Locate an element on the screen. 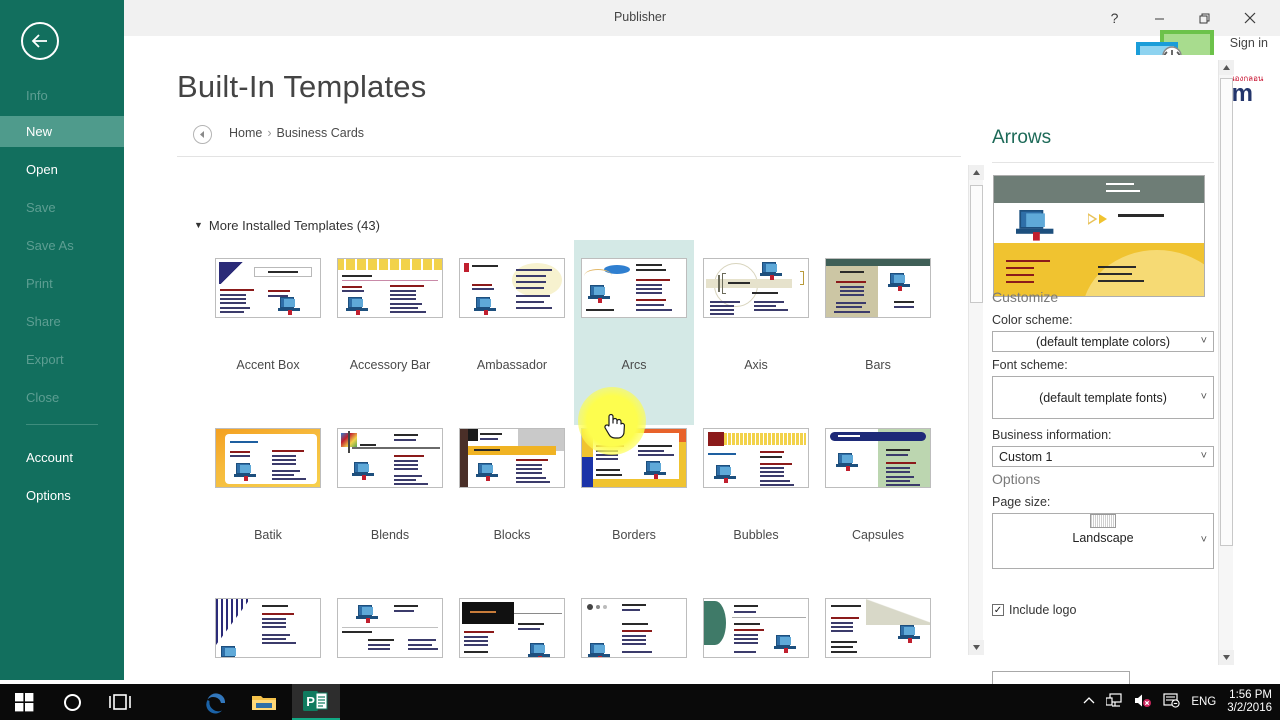  include-logo-label: Include logo is located at coordinates (1043, 610).